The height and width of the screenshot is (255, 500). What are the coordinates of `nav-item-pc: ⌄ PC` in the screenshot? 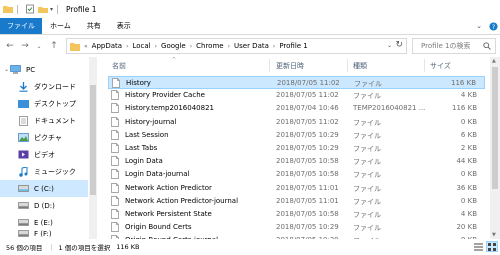 It's located at (44, 69).